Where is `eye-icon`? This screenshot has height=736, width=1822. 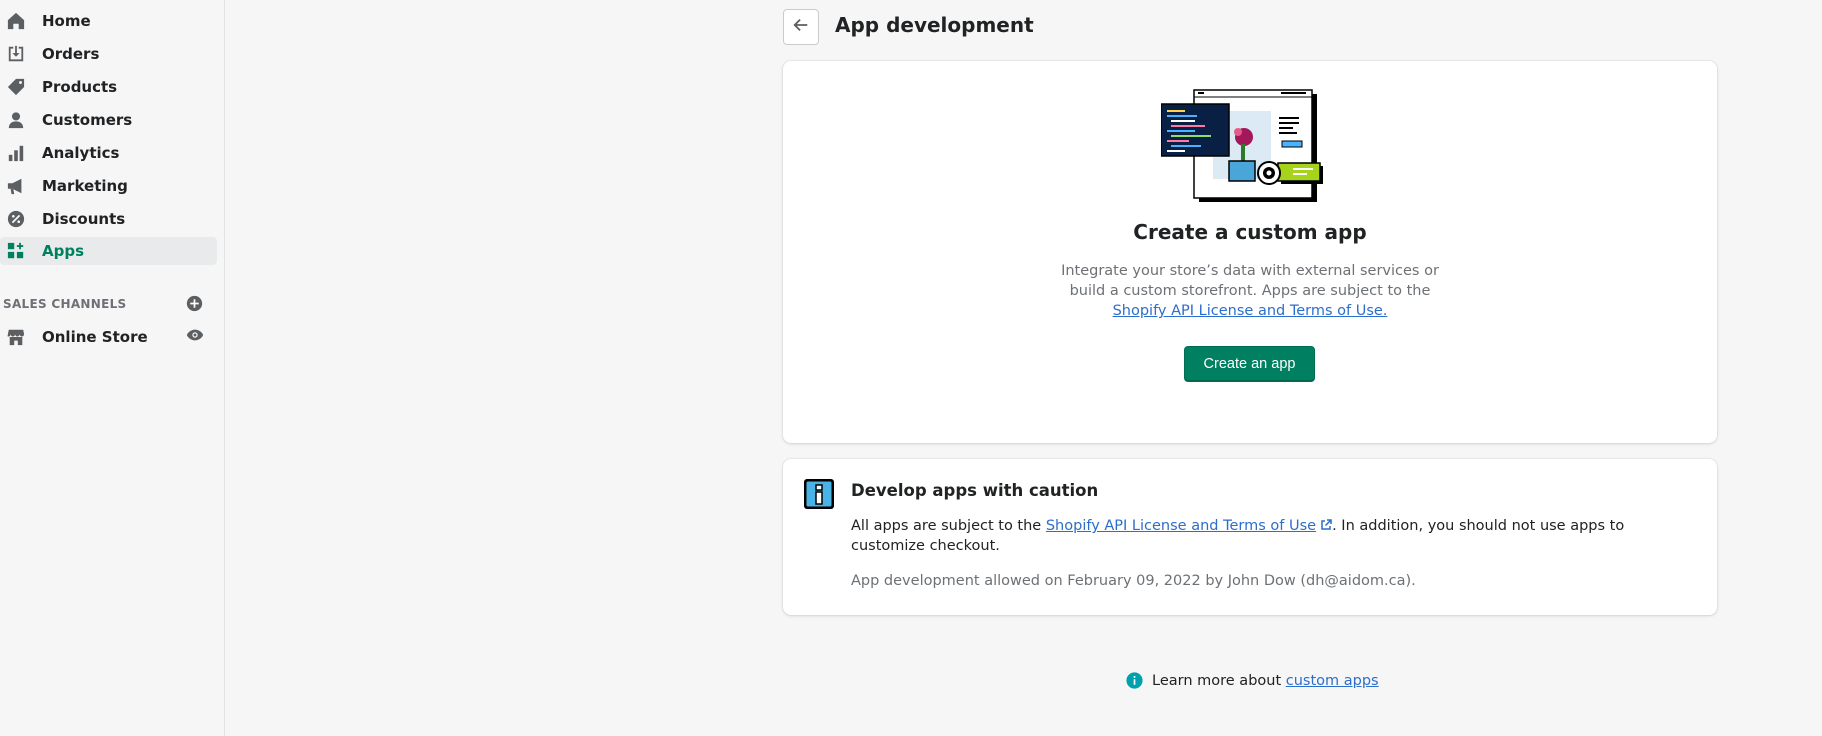 eye-icon is located at coordinates (195, 334).